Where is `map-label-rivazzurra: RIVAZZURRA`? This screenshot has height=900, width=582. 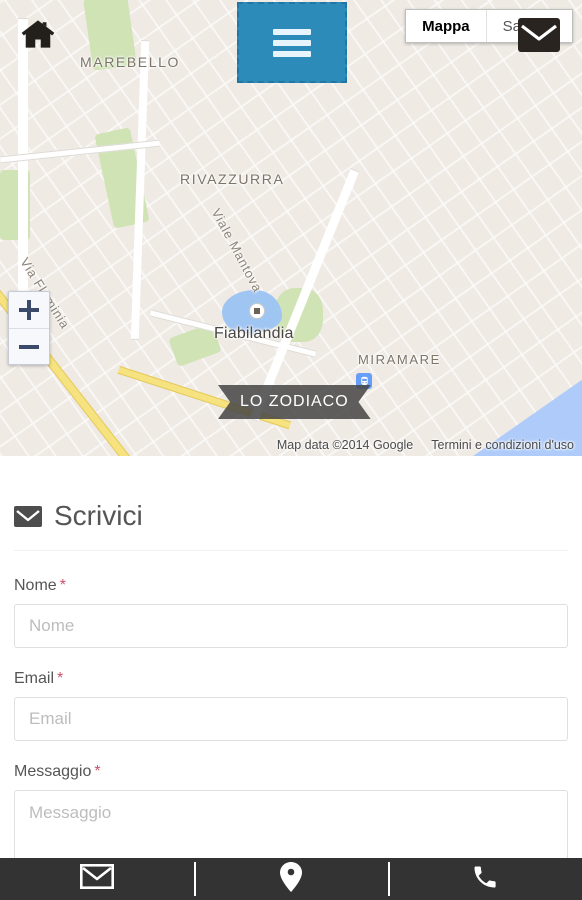
map-label-rivazzurra: RIVAZZURRA is located at coordinates (232, 179).